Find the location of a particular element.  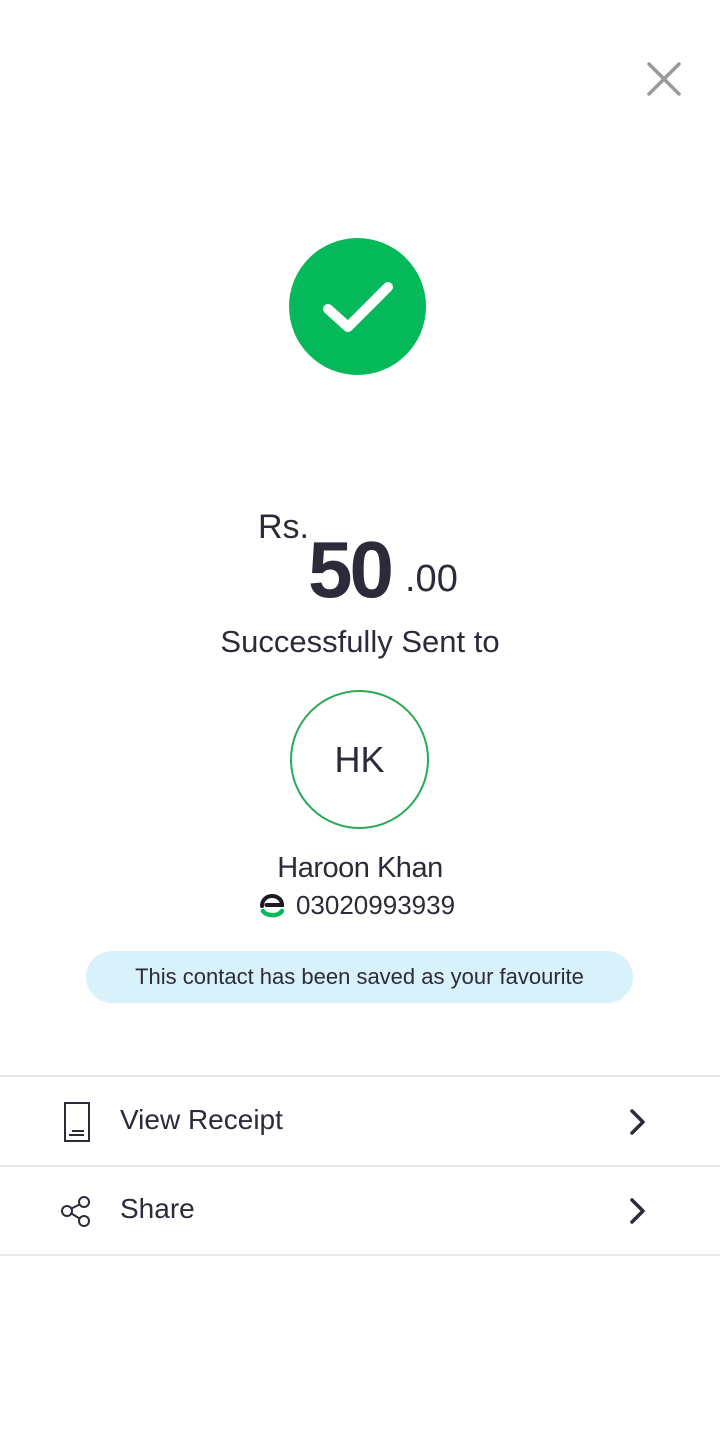

transaction-amount: Rs. 50 .00 is located at coordinates (360, 557).